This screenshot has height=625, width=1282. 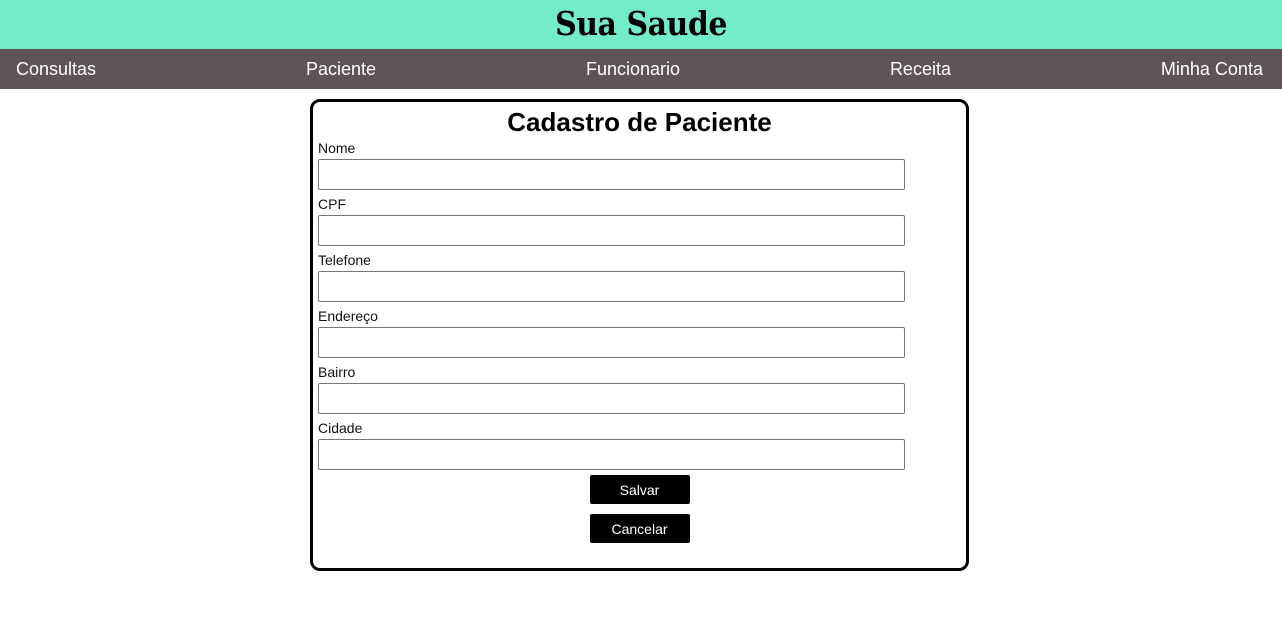 I want to click on bairro-input, so click(x=611, y=398).